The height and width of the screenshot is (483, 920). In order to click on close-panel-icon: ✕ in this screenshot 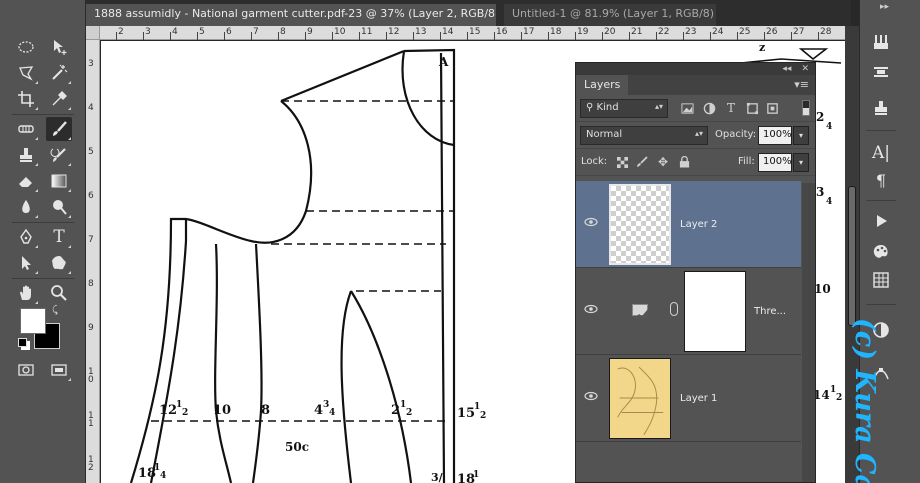, I will do `click(805, 69)`.